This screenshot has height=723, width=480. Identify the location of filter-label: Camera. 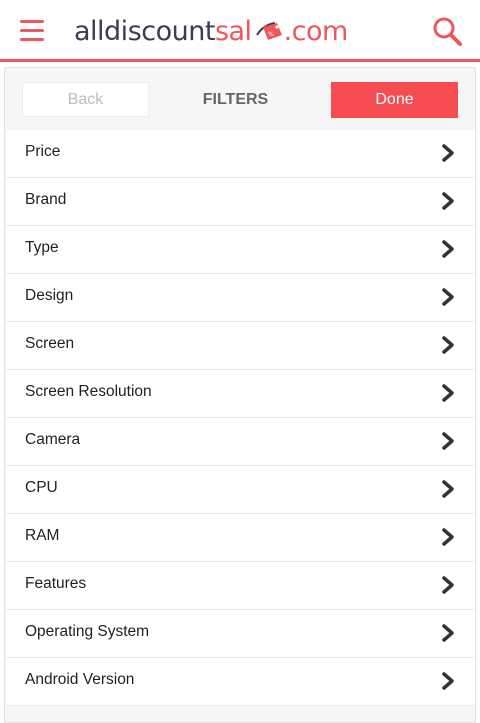
(53, 439).